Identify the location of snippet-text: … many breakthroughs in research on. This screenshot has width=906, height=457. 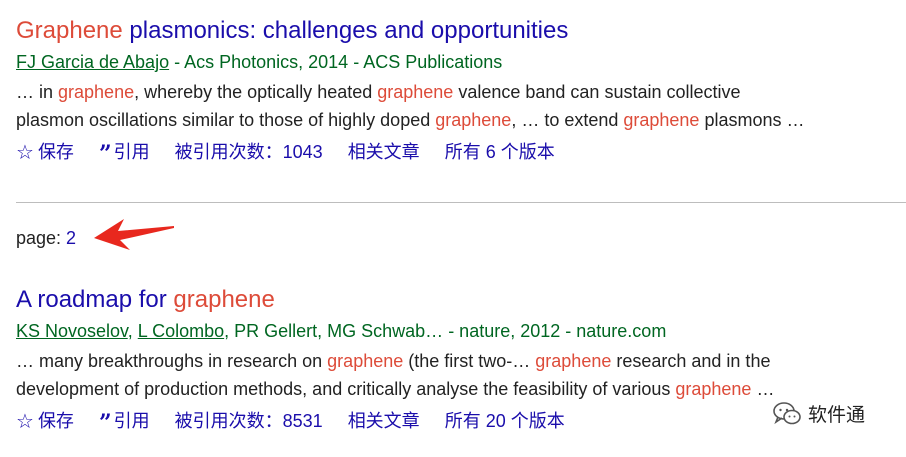
(172, 361).